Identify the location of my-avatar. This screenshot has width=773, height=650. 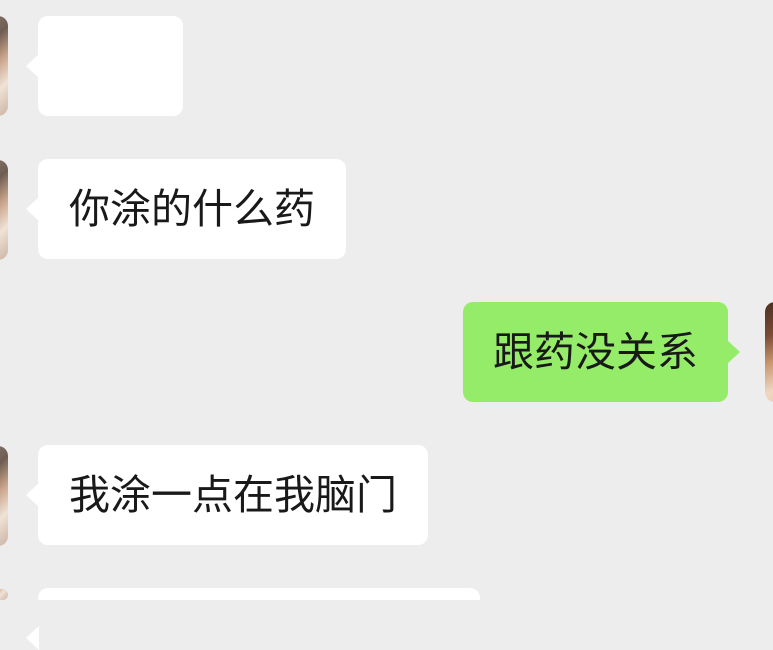
(769, 352).